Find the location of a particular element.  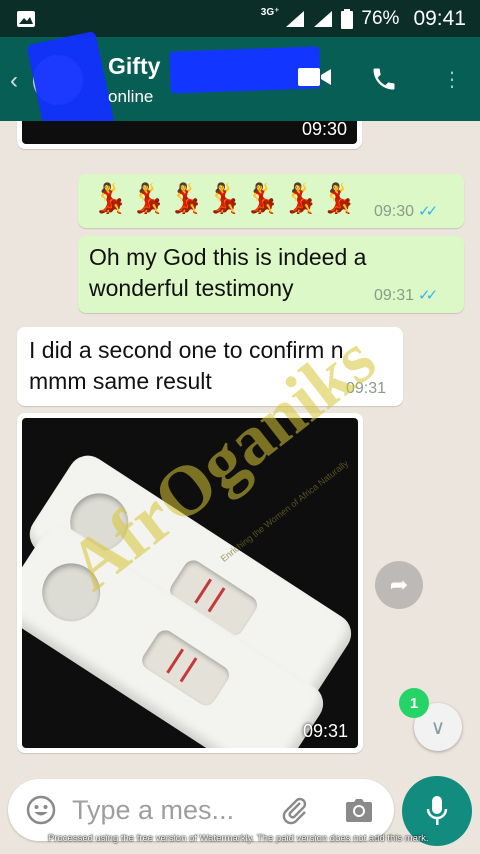

message-meta: 09:30 ✓✓ is located at coordinates (406, 211).